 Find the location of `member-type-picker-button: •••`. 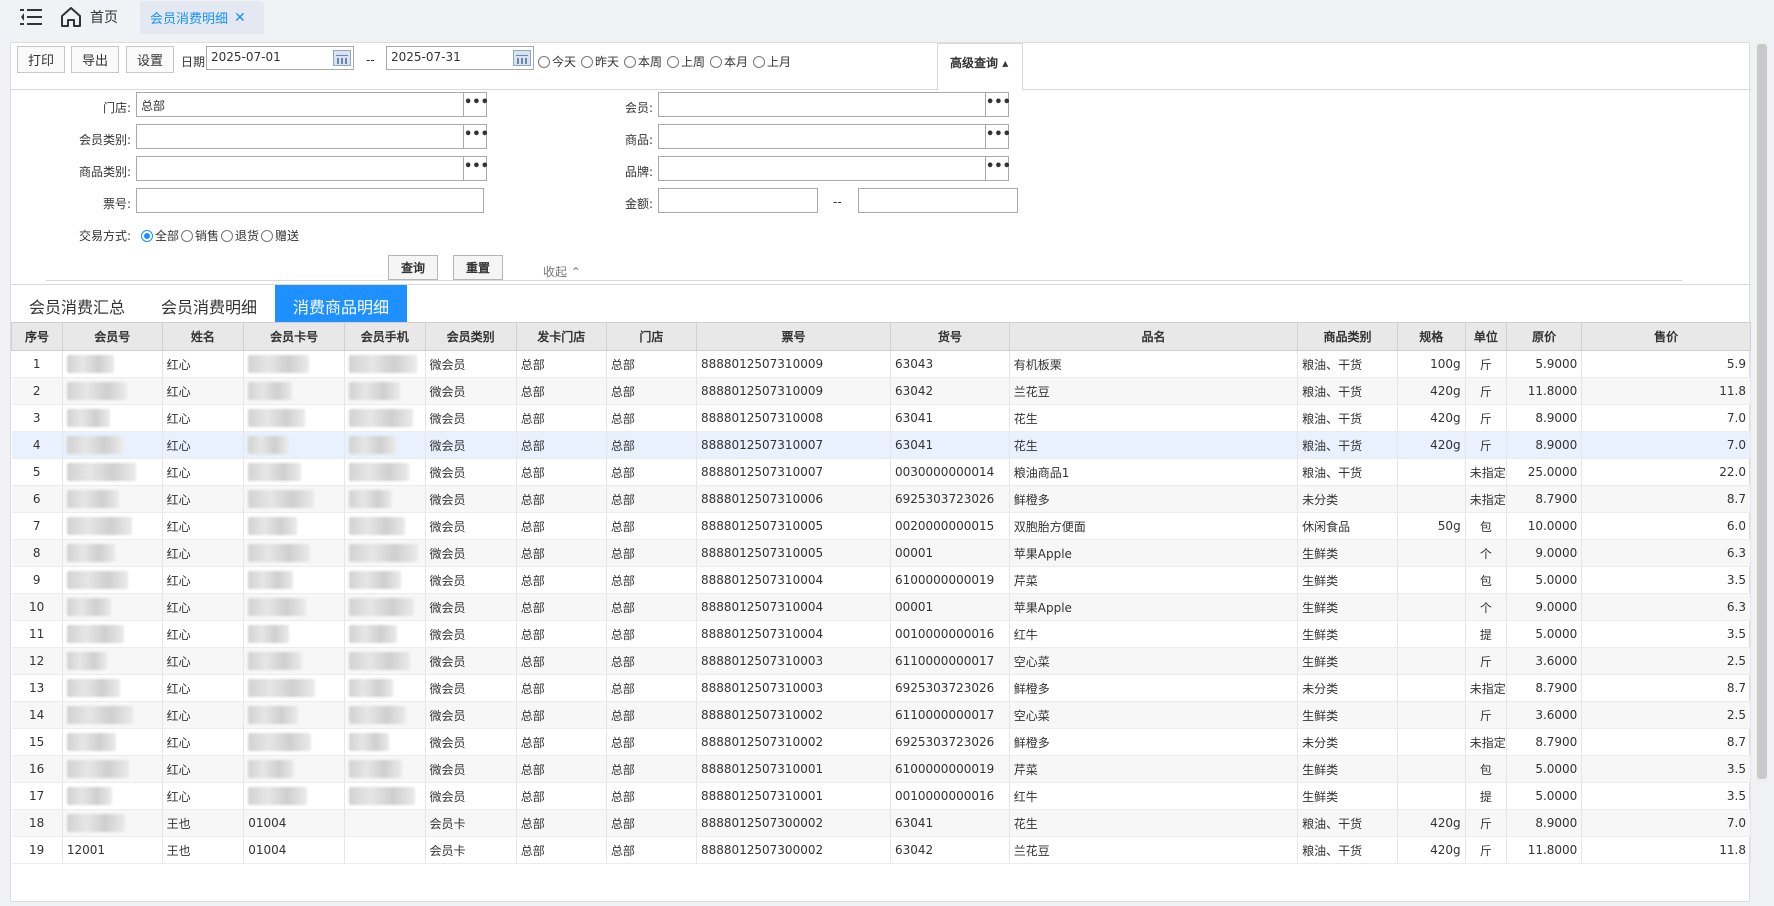

member-type-picker-button: ••• is located at coordinates (476, 136).